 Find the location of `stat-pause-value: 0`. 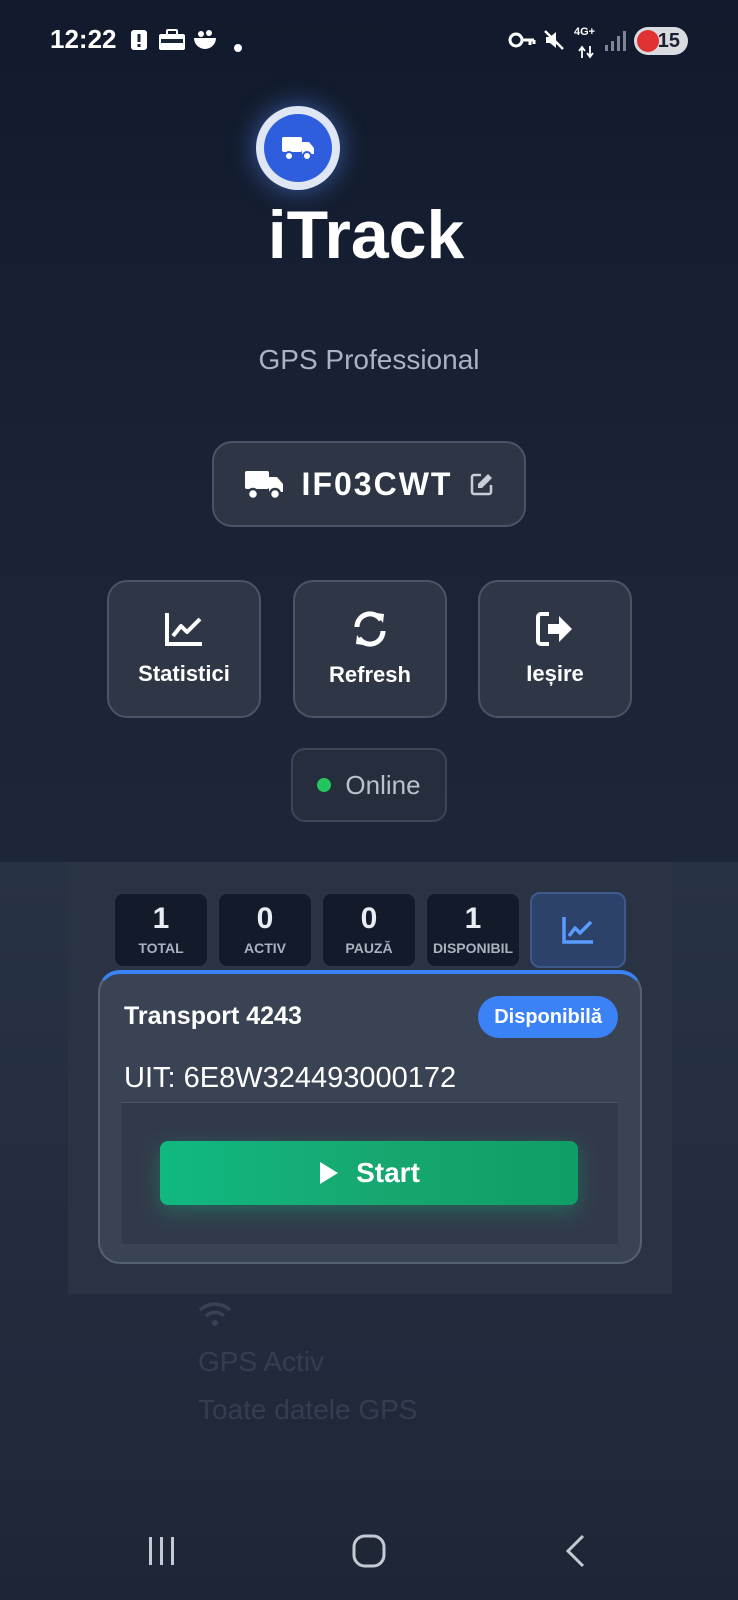

stat-pause-value: 0 is located at coordinates (369, 918).